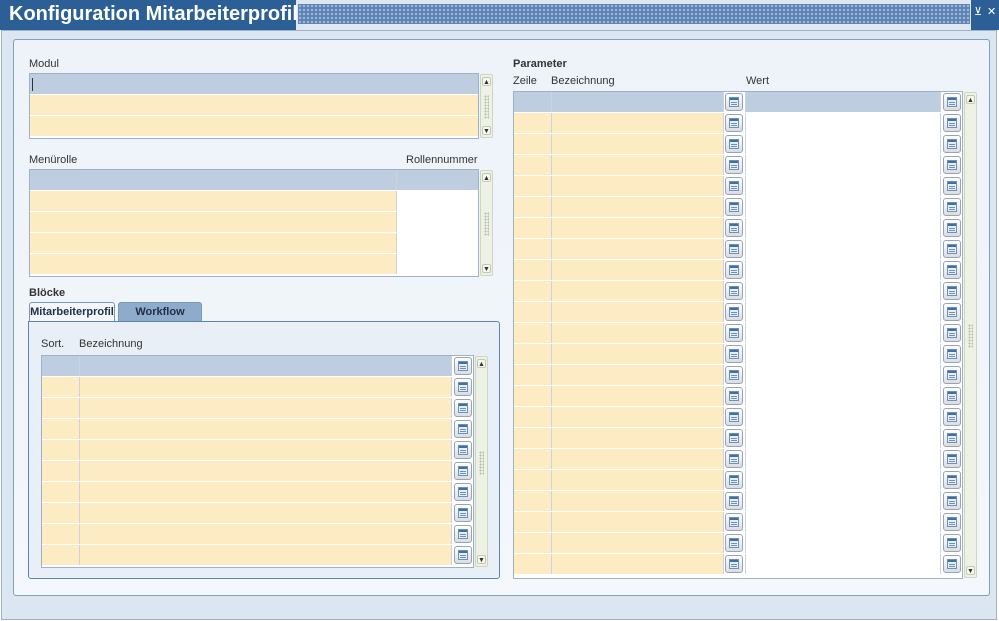  What do you see at coordinates (634, 14) in the screenshot?
I see `title-bar-grip` at bounding box center [634, 14].